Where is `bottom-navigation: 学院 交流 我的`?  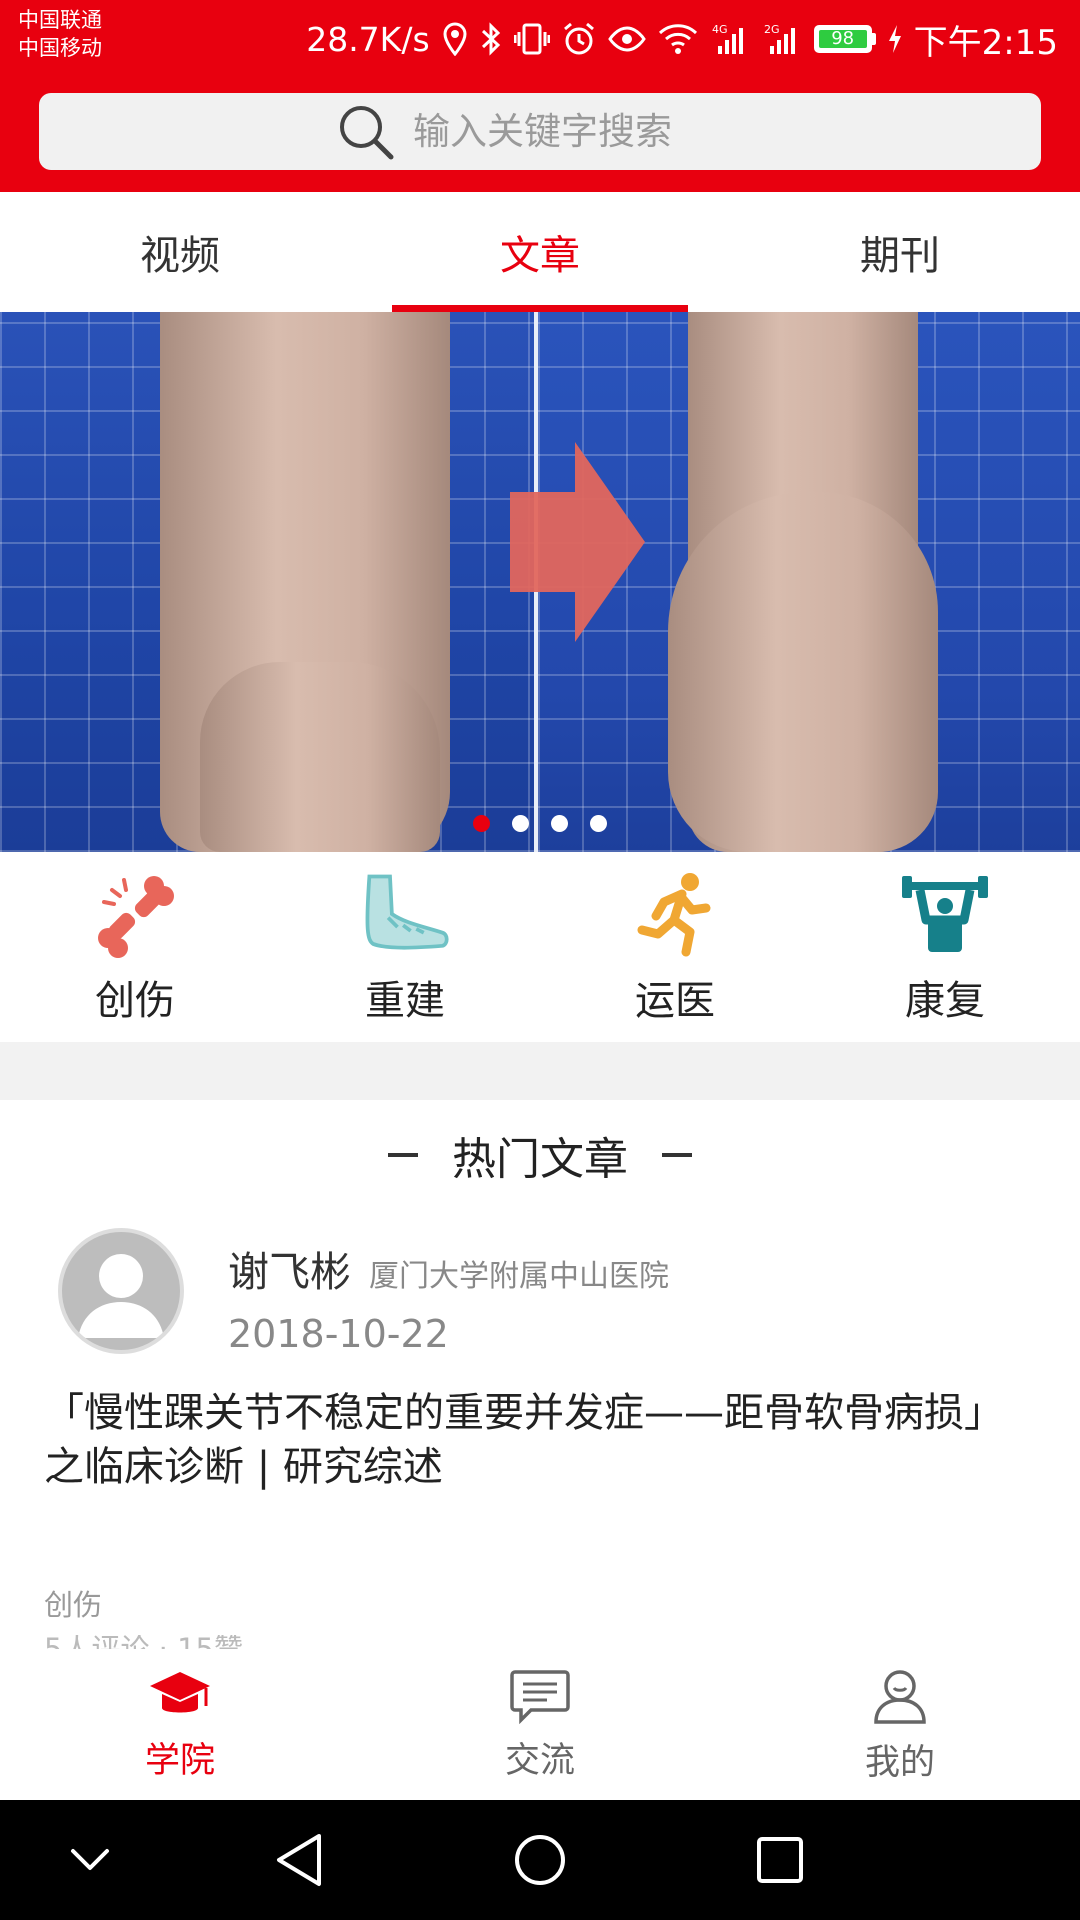
bottom-navigation: 学院 交流 我的 is located at coordinates (540, 1725).